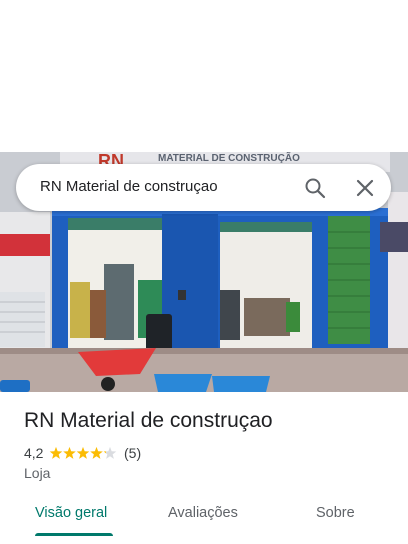  Describe the element at coordinates (315, 188) in the screenshot. I see `search-icon` at that location.